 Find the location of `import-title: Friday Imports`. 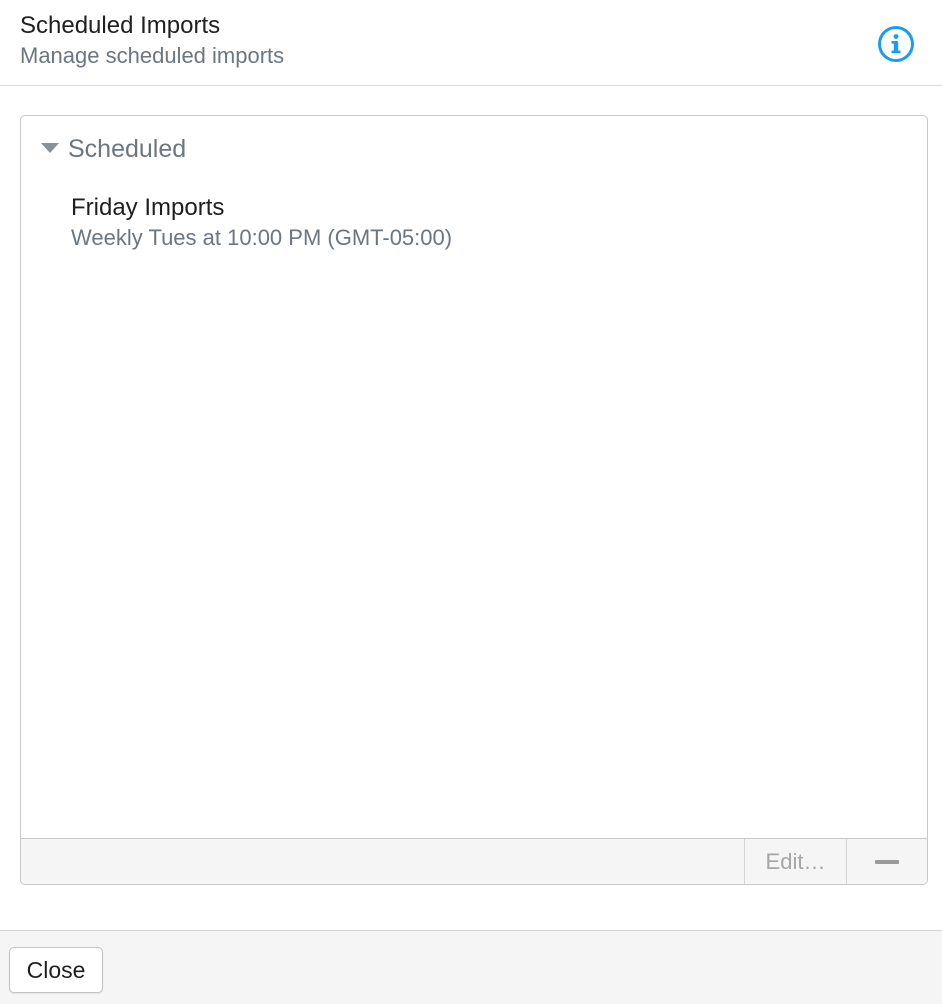

import-title: Friday Imports is located at coordinates (148, 207).